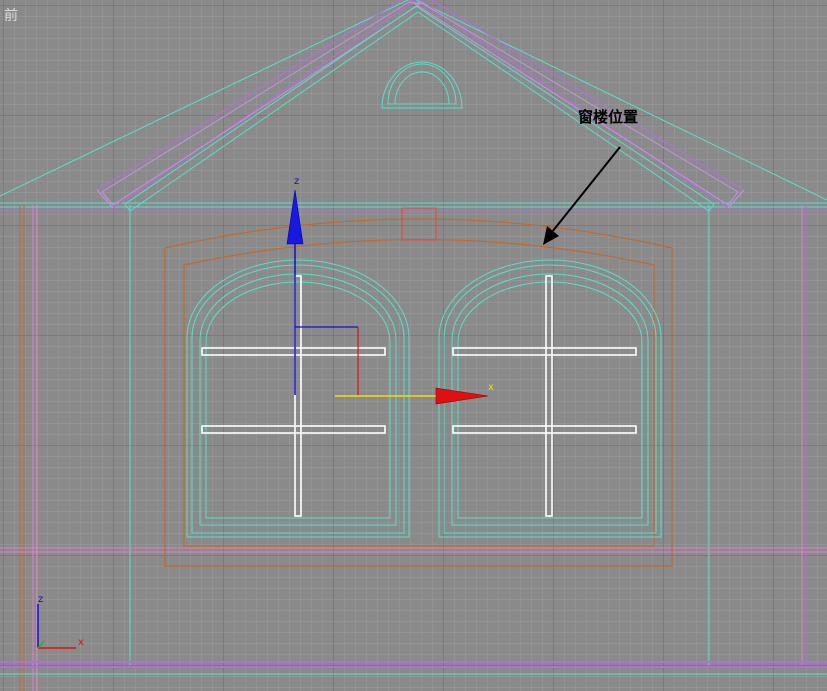 Image resolution: width=827 pixels, height=691 pixels. I want to click on gizmo-x-label: x, so click(491, 387).